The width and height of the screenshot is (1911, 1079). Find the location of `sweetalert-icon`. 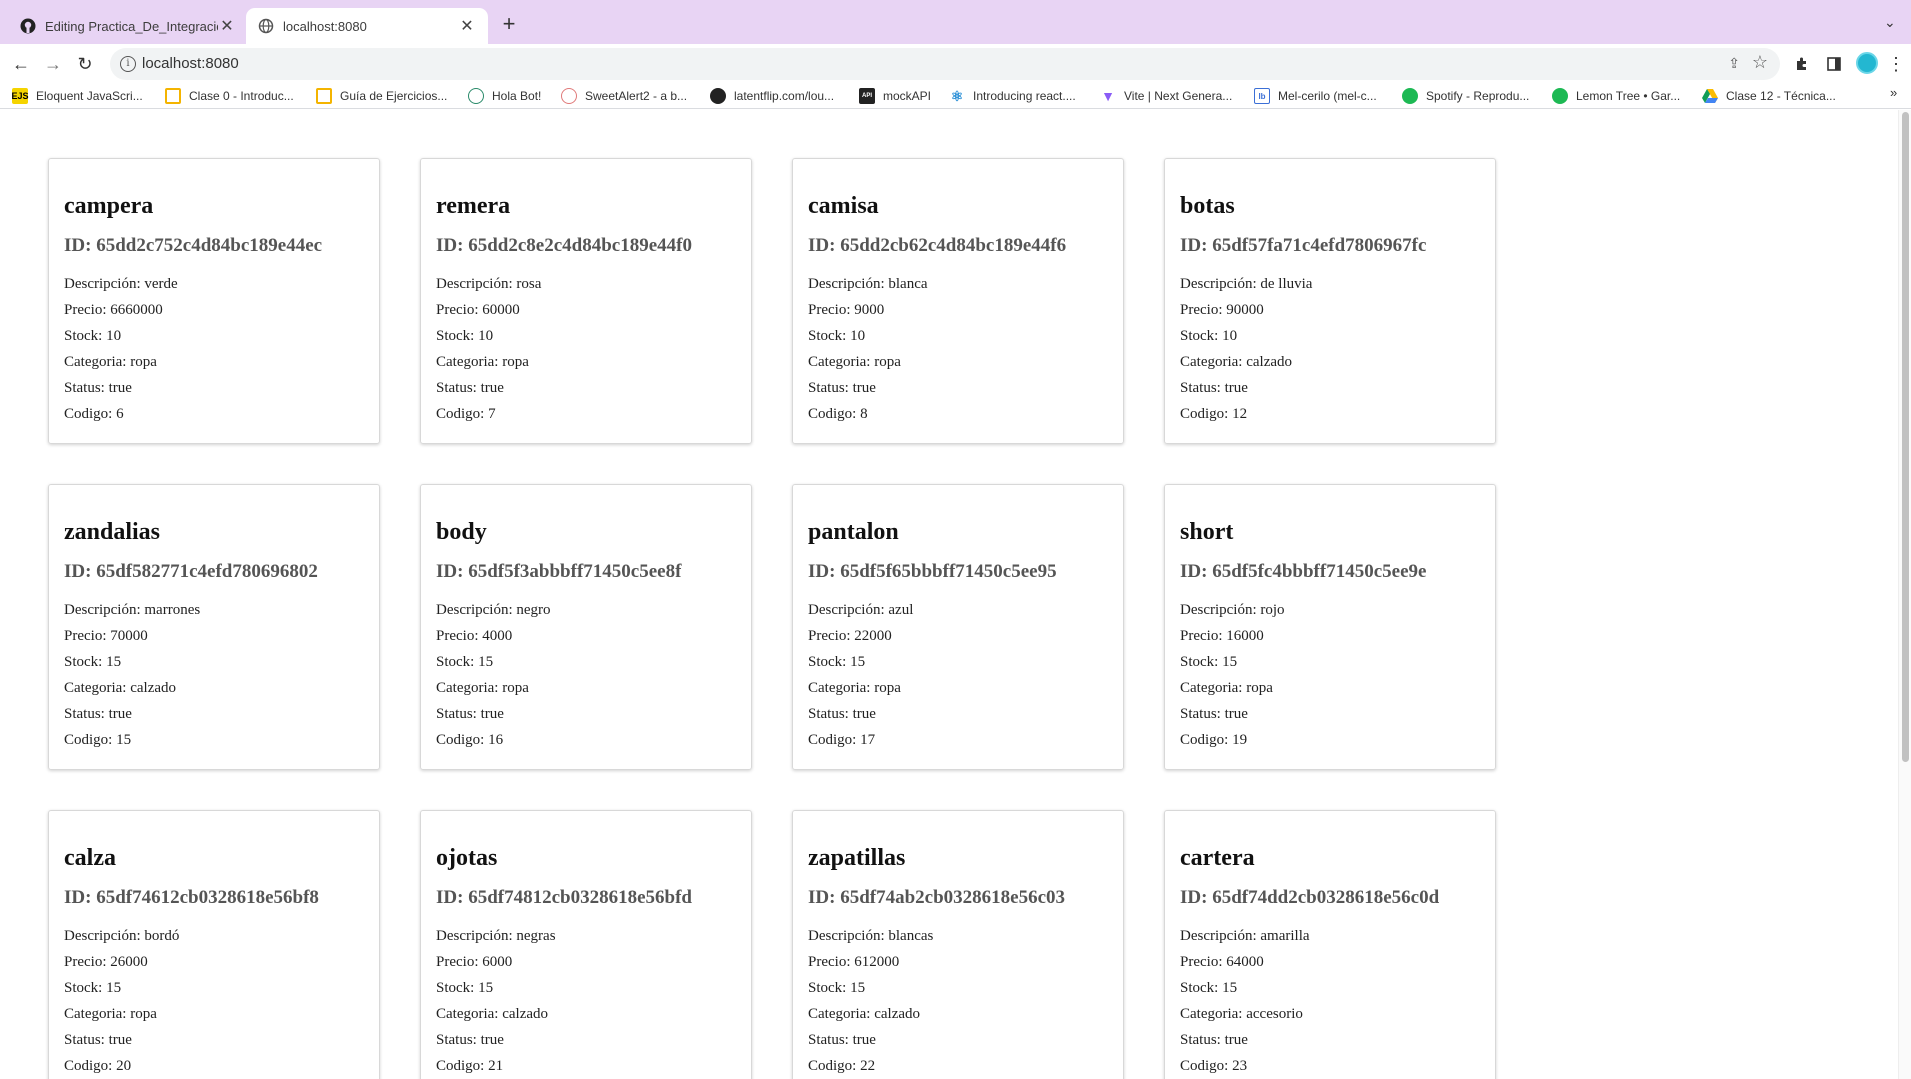

sweetalert-icon is located at coordinates (569, 96).